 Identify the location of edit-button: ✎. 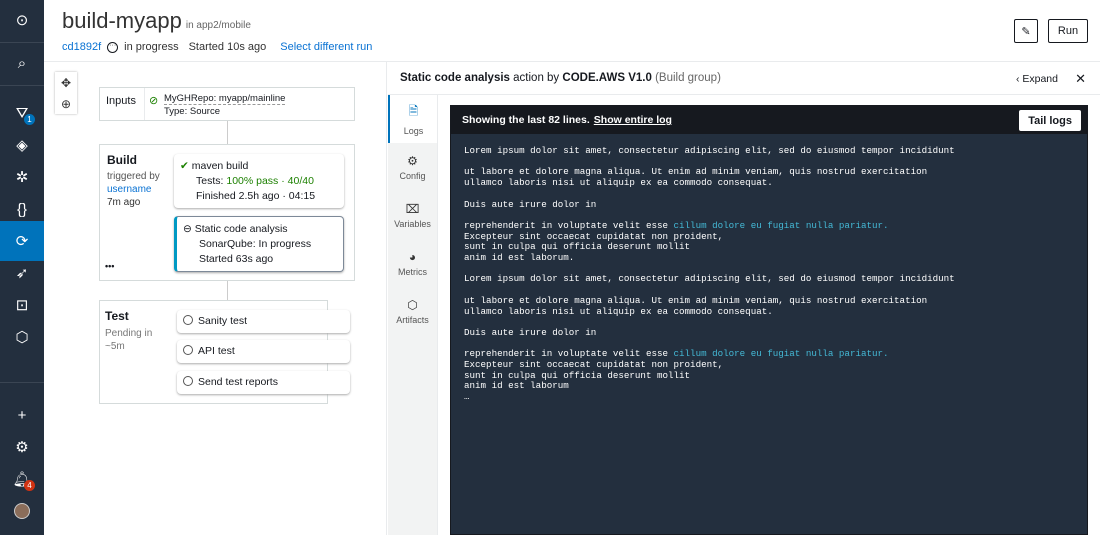
(1026, 31).